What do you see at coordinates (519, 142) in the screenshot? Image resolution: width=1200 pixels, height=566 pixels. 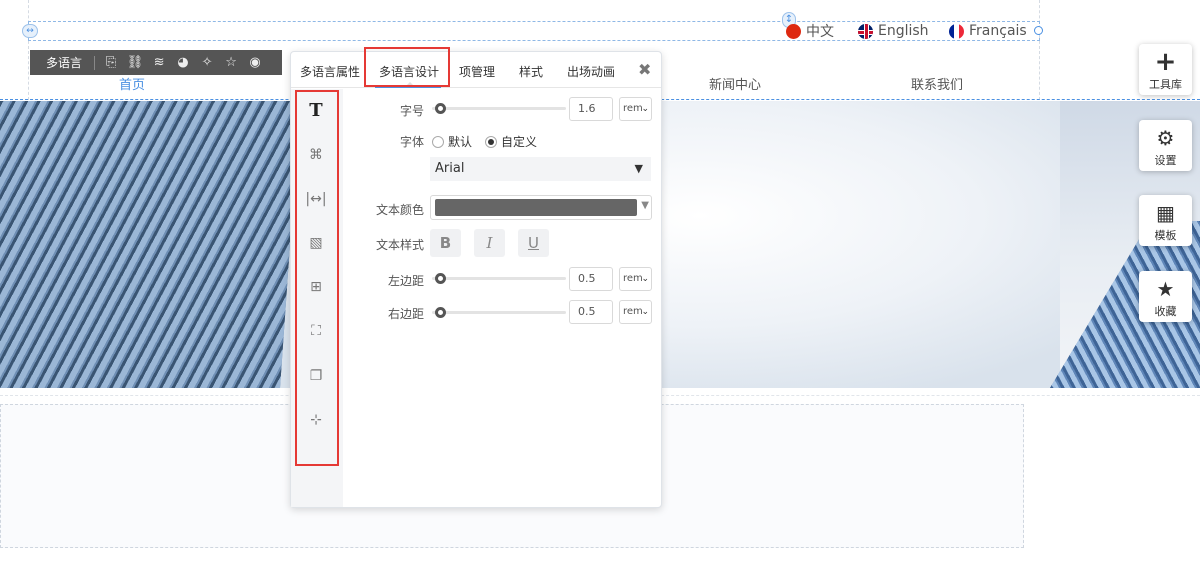 I see `radio-label: 自定义` at bounding box center [519, 142].